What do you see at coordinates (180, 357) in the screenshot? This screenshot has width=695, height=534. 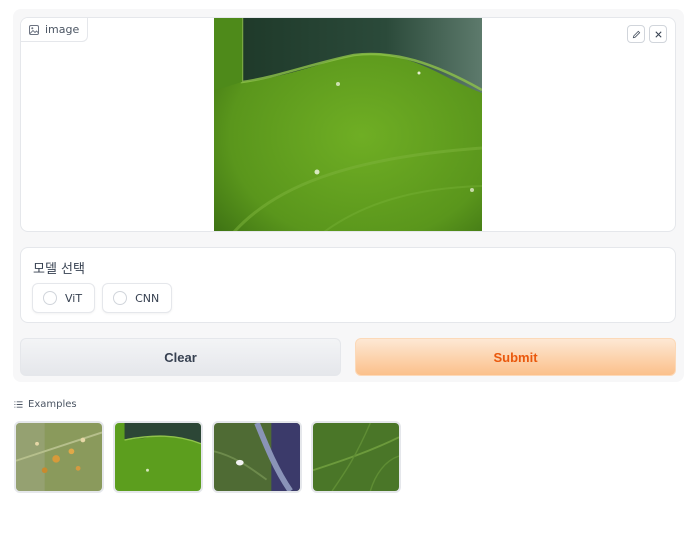 I see `clear-button: Clear` at bounding box center [180, 357].